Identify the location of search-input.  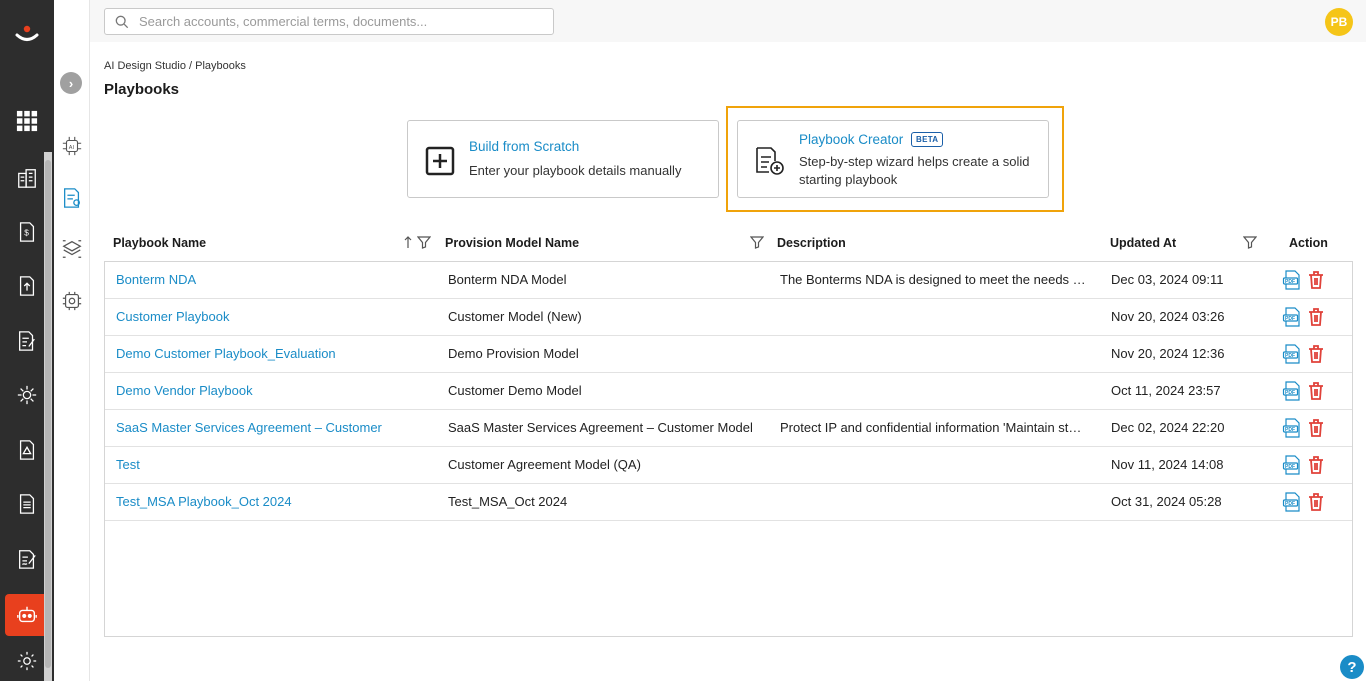
(339, 21).